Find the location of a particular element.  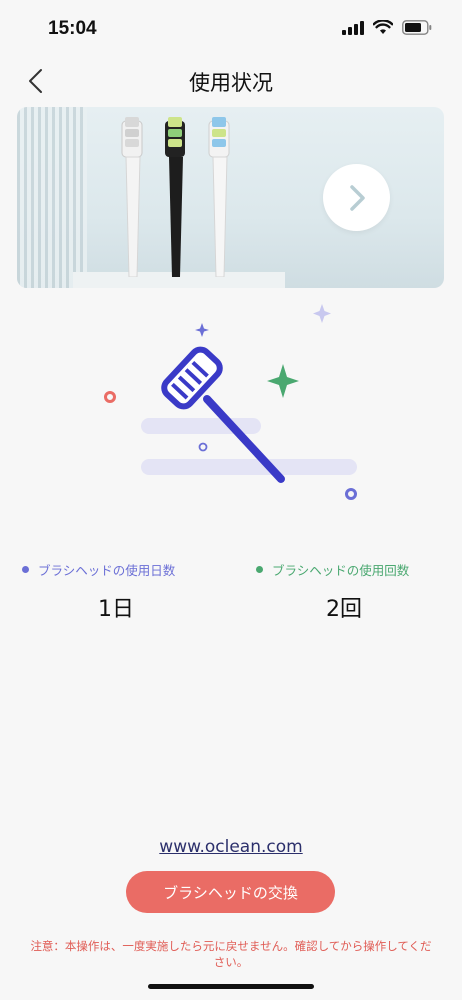

usage-count-stat: ブラシヘッドの使用回数 2回 is located at coordinates (359, 591).